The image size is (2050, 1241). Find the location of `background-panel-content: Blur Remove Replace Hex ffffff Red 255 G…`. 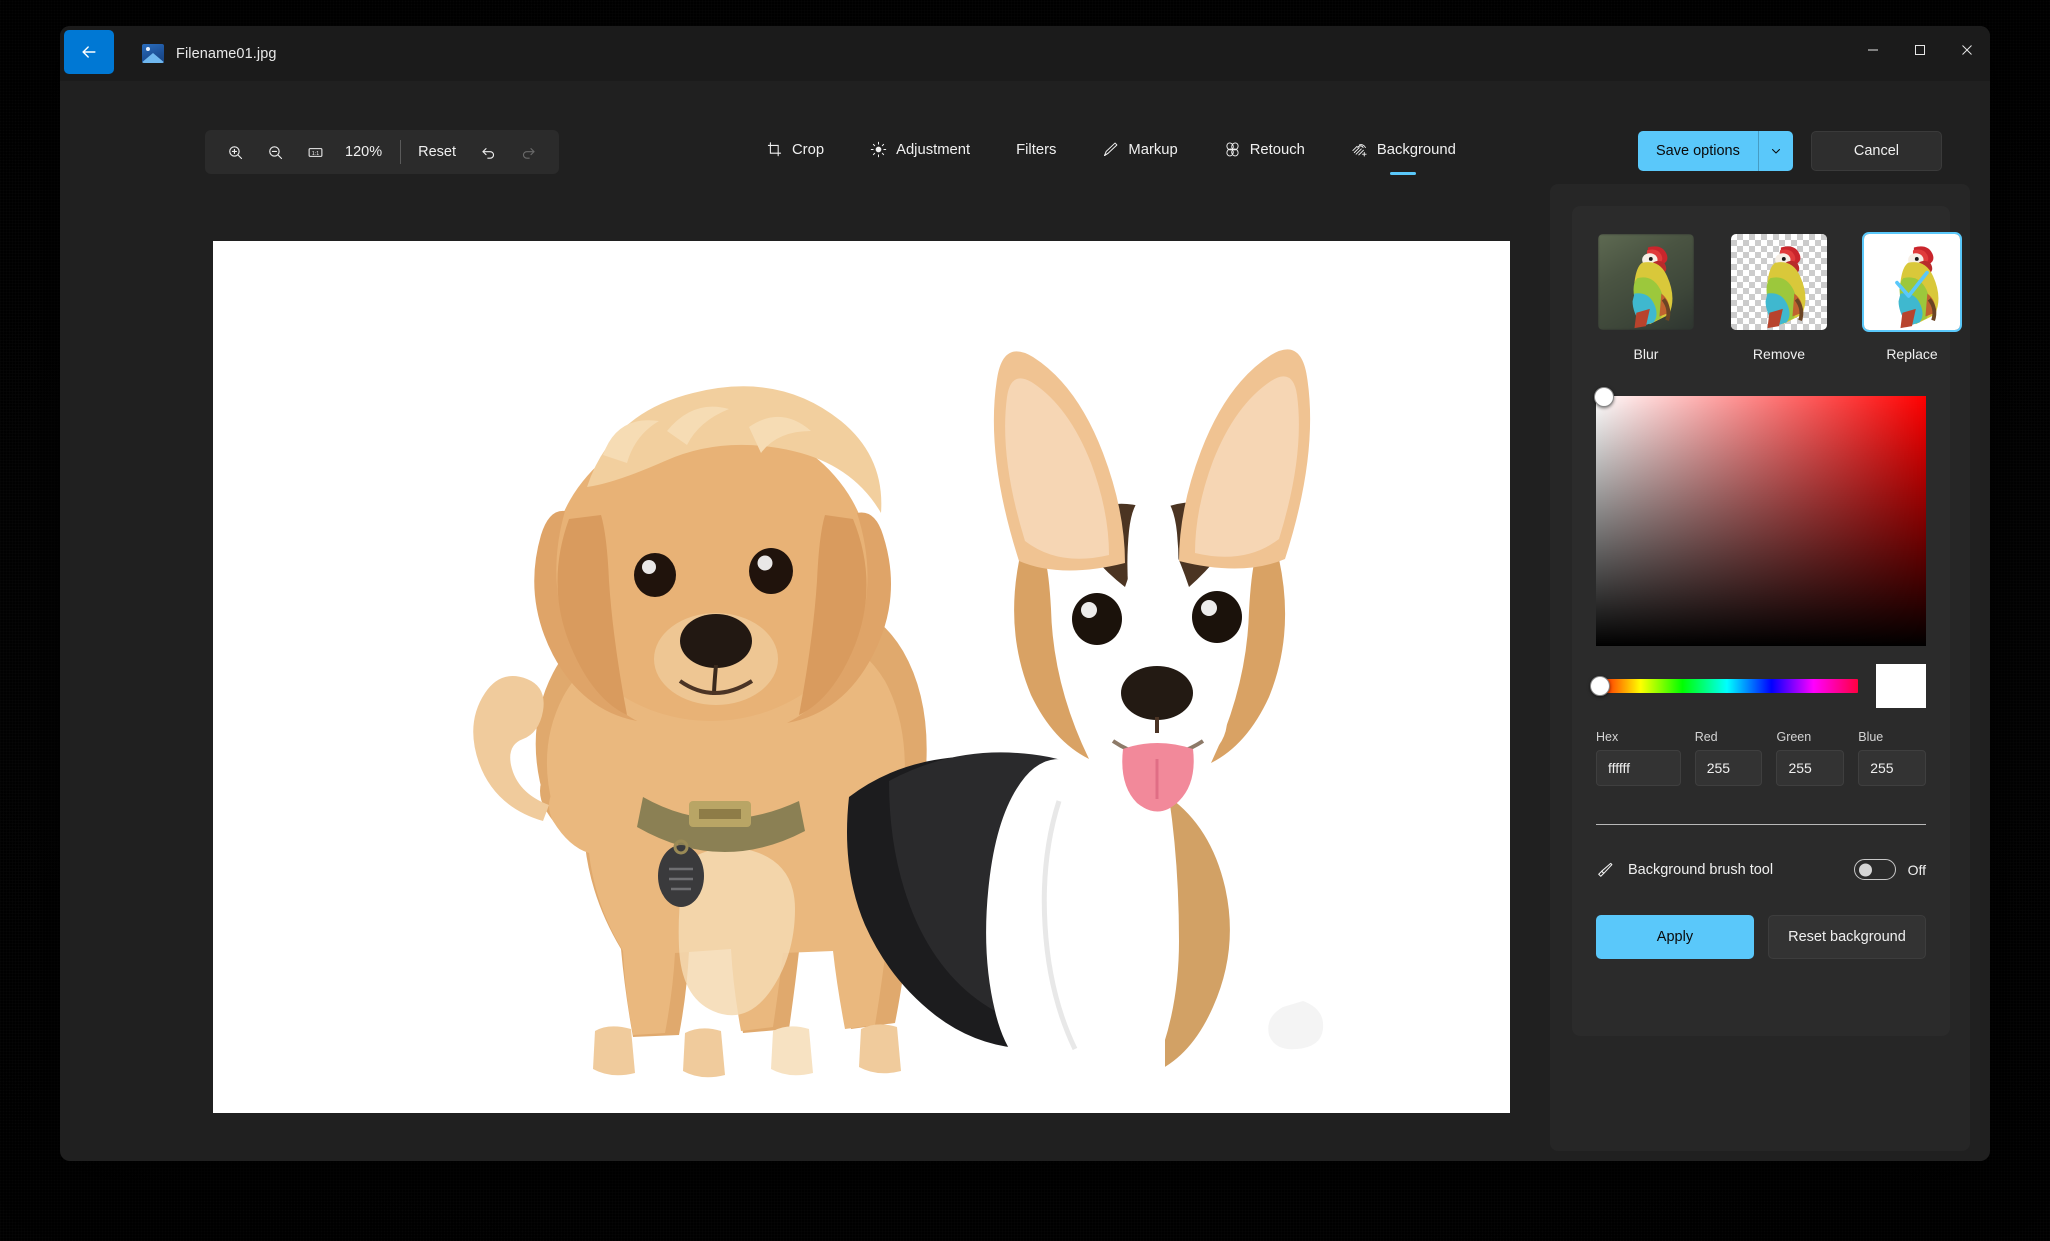

background-panel-content: Blur Remove Replace Hex ffffff Red 255 G… is located at coordinates (1767, 621).